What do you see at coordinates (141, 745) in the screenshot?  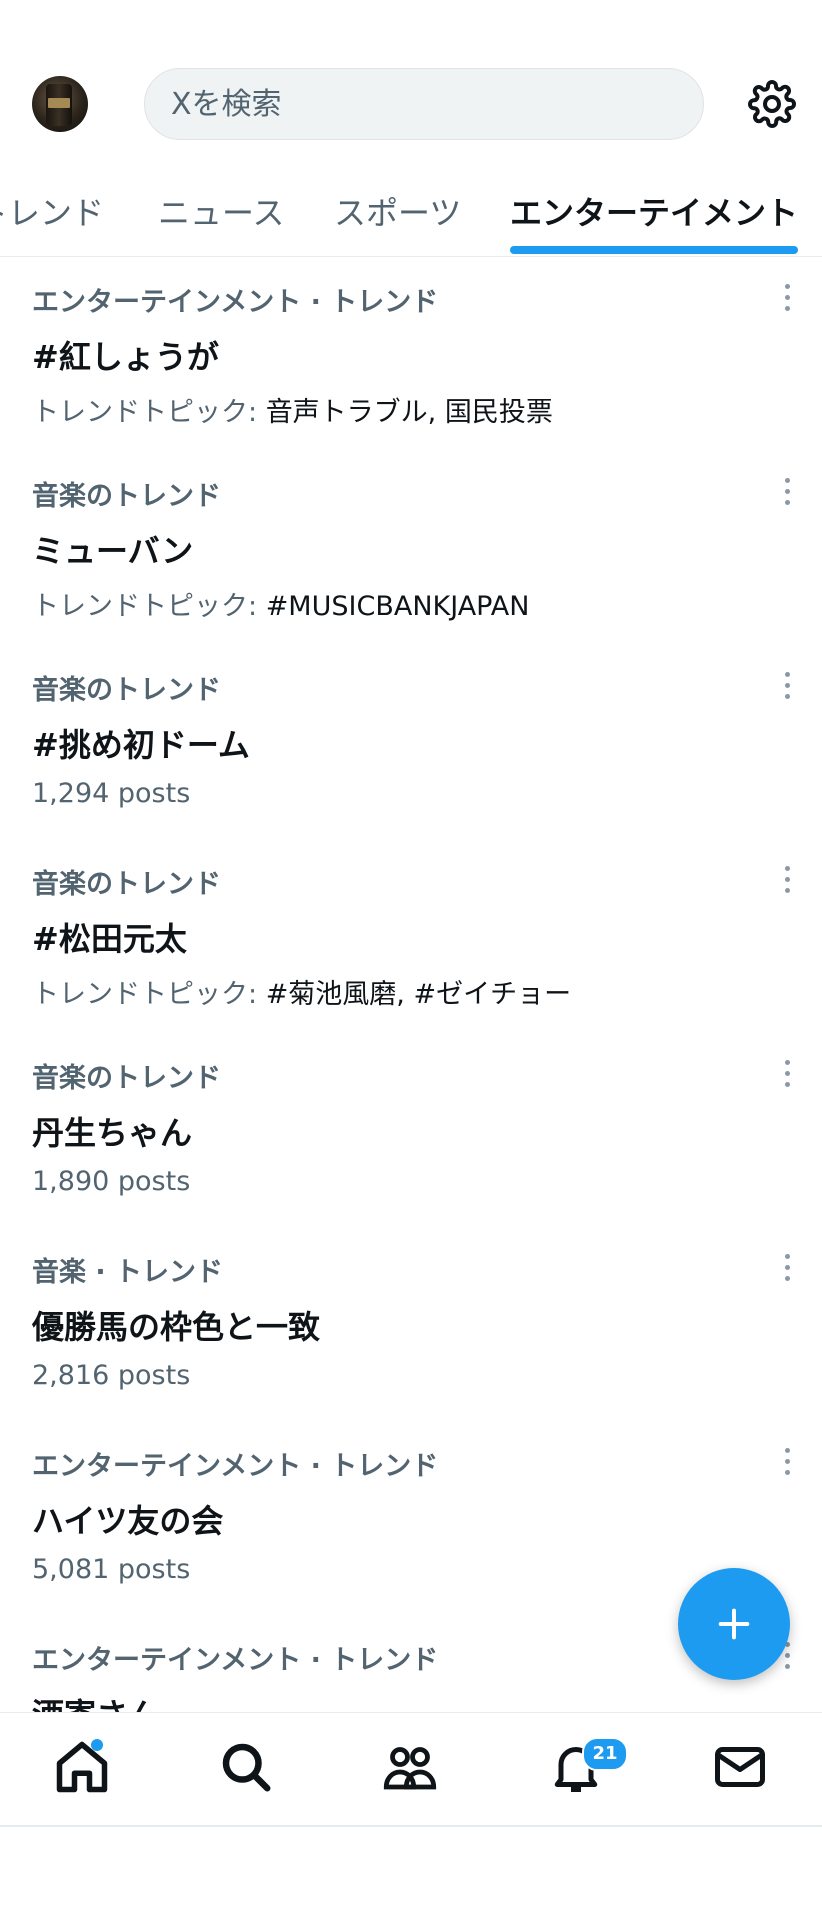 I see `trend-name: #挑め初ドーム` at bounding box center [141, 745].